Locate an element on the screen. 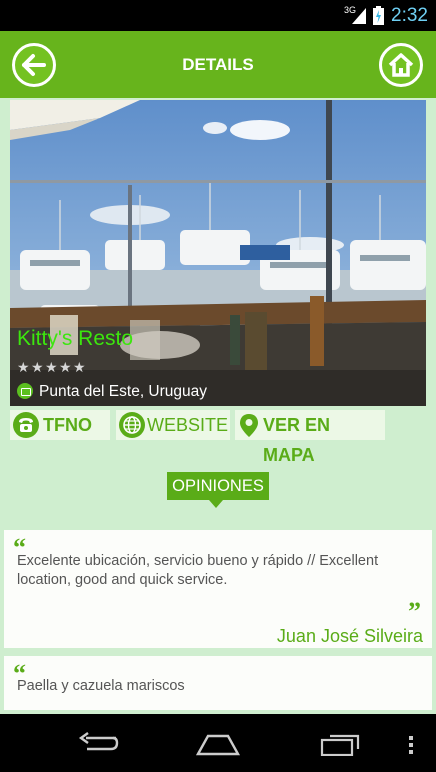 This screenshot has height=772, width=436. rating-stars: ★★★★★ is located at coordinates (52, 367).